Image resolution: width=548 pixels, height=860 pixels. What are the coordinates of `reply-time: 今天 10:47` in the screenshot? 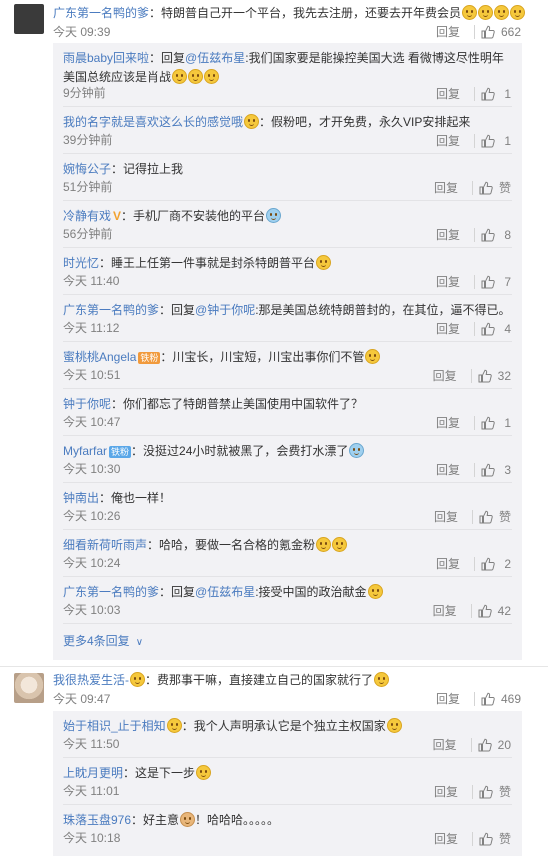 It's located at (92, 422).